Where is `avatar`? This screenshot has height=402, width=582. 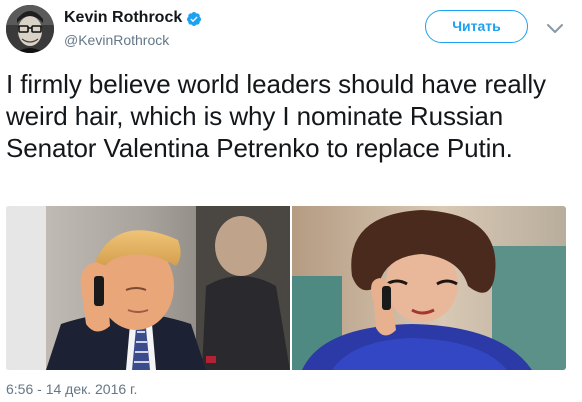 avatar is located at coordinates (30, 29).